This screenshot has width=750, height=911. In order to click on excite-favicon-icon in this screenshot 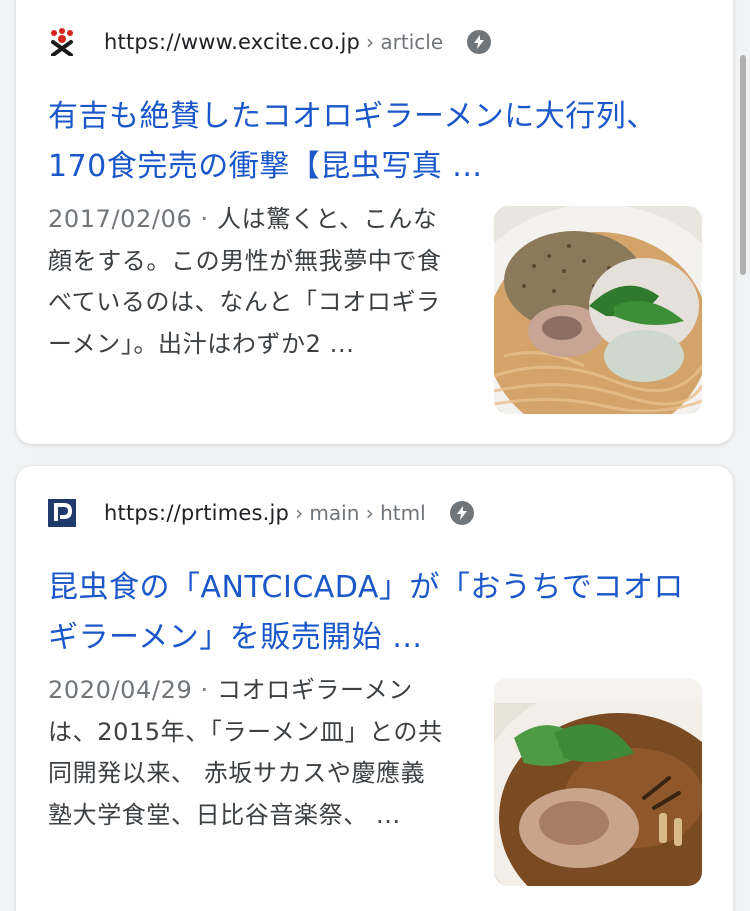, I will do `click(62, 42)`.